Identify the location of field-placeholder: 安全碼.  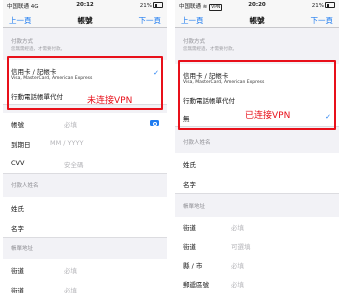
(74, 165).